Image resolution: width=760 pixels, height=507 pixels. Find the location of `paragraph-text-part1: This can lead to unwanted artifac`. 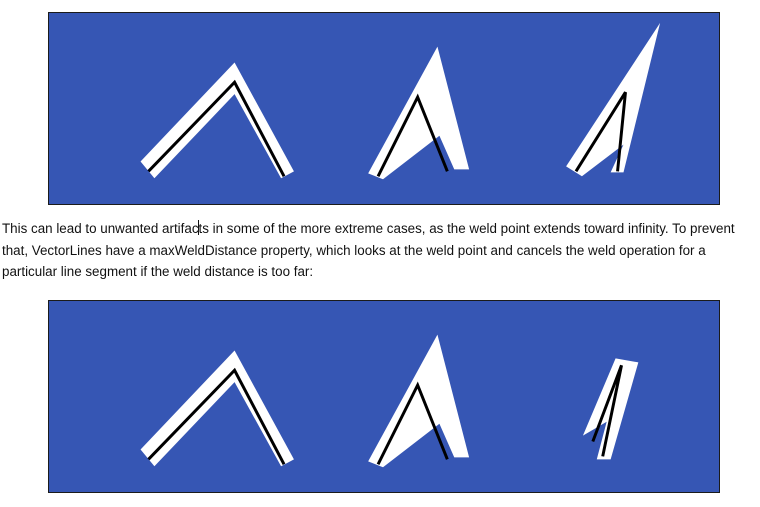

paragraph-text-part1: This can lead to unwanted artifac is located at coordinates (100, 228).